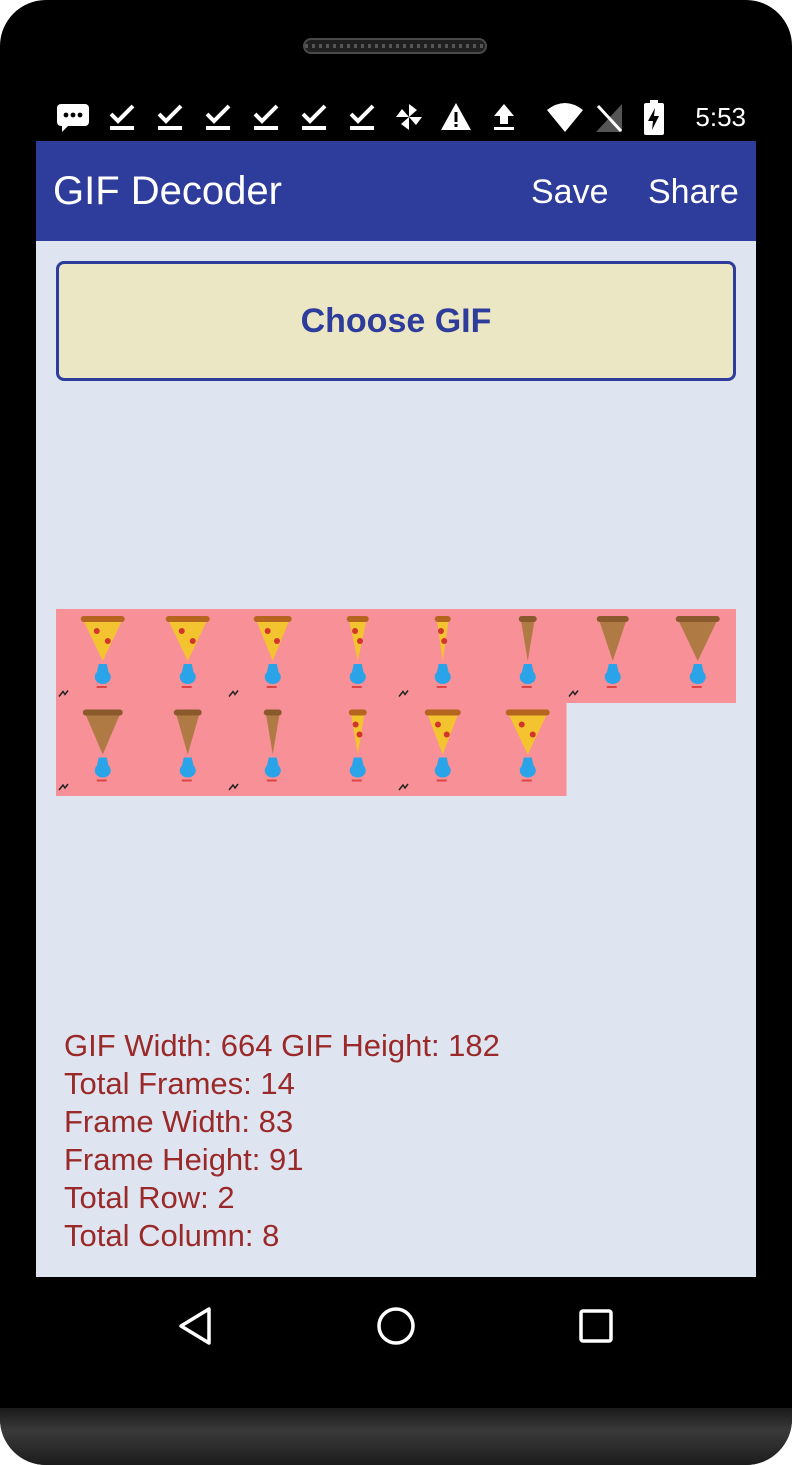 This screenshot has width=792, height=1465. I want to click on clock: 5:53, so click(720, 117).